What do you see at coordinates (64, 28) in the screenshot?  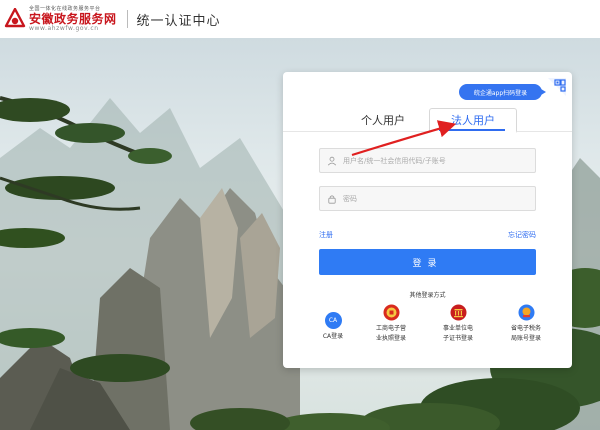 I see `logo-url: www.ahzwfw.gov.cn` at bounding box center [64, 28].